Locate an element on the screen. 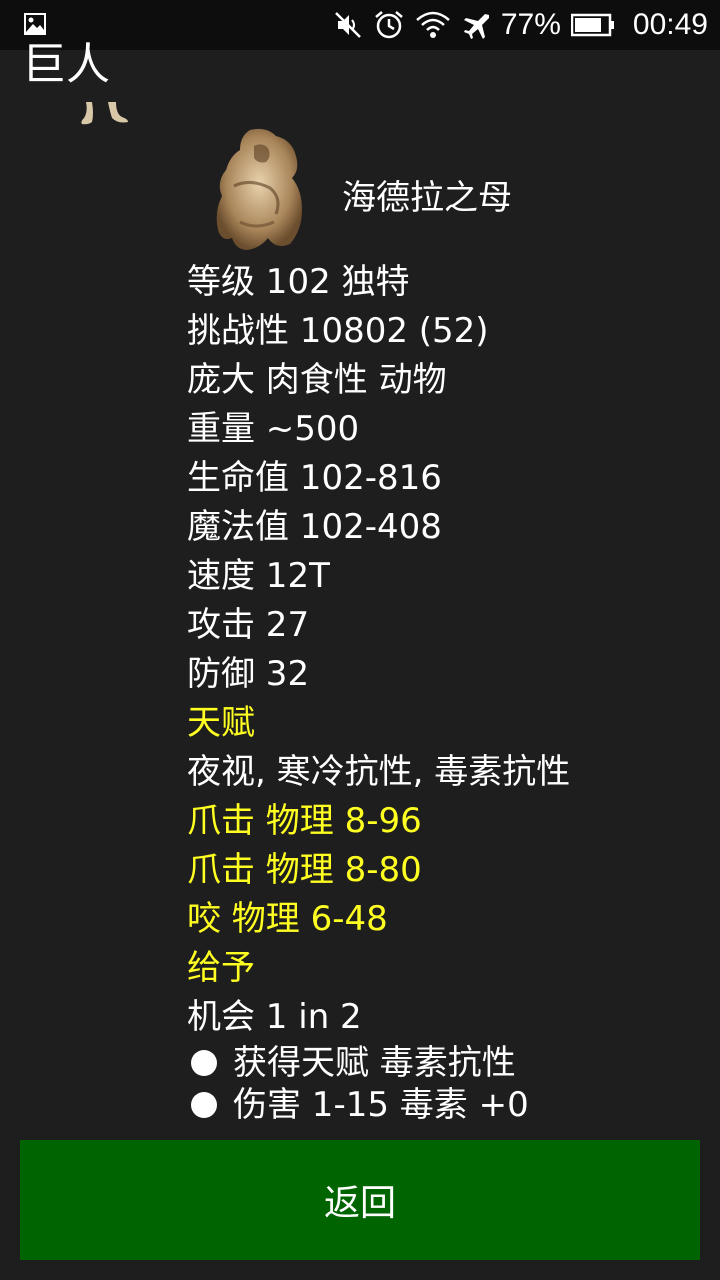 This screenshot has height=1280, width=720. stat-hp: 生命值 102-816 is located at coordinates (314, 478).